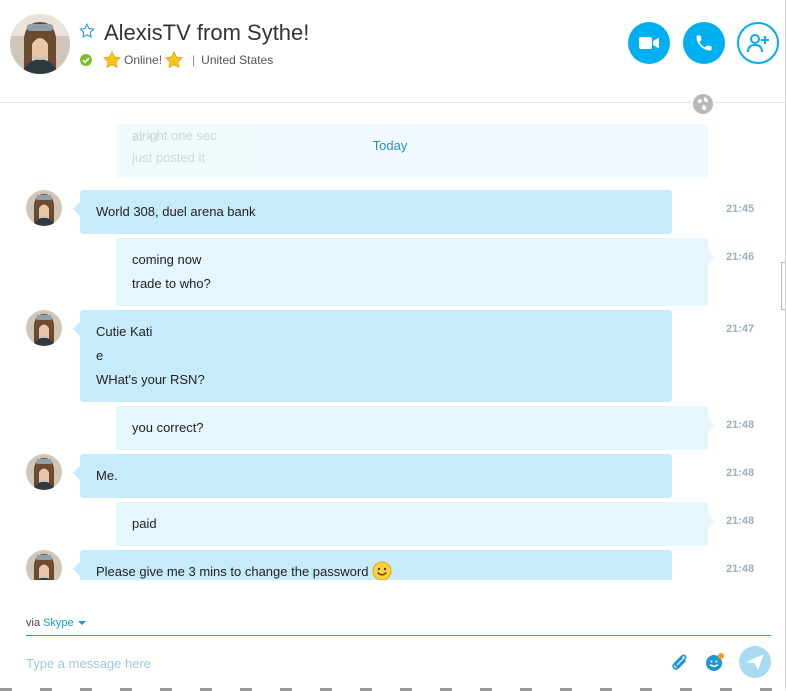 This screenshot has height=691, width=786. I want to click on phone-icon, so click(704, 43).